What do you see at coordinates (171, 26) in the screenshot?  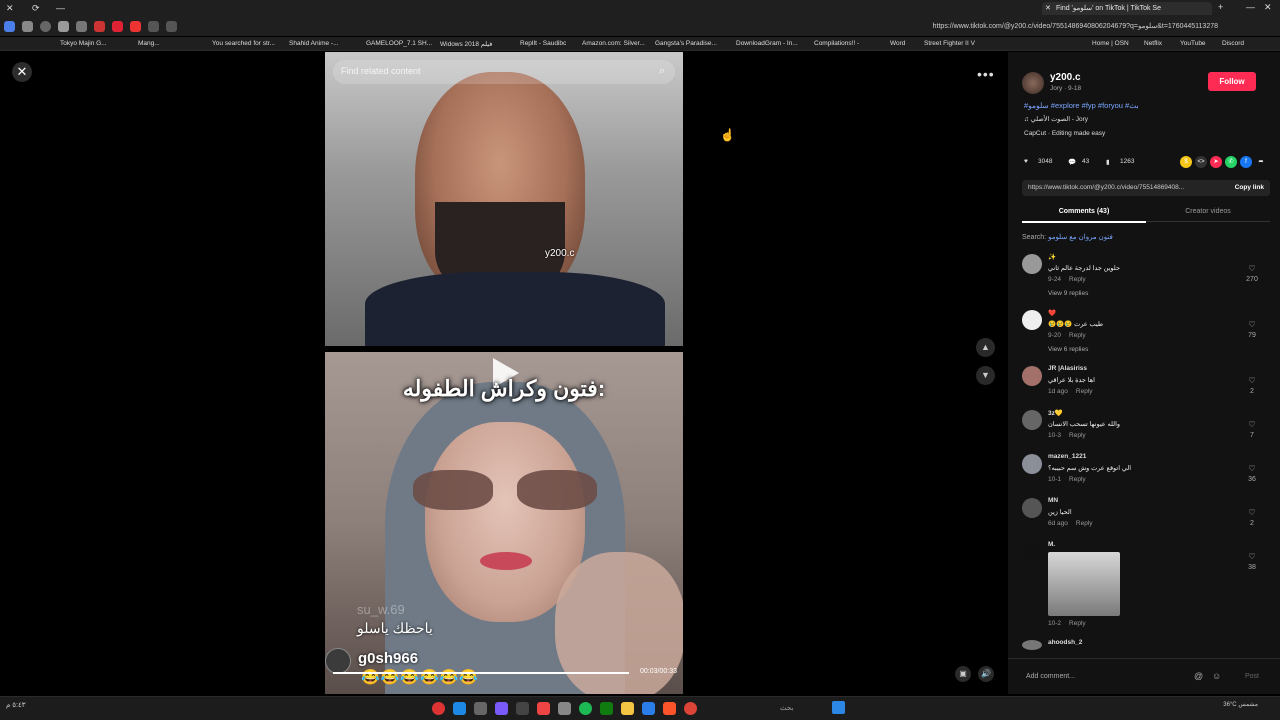 I see `reader-icon` at bounding box center [171, 26].